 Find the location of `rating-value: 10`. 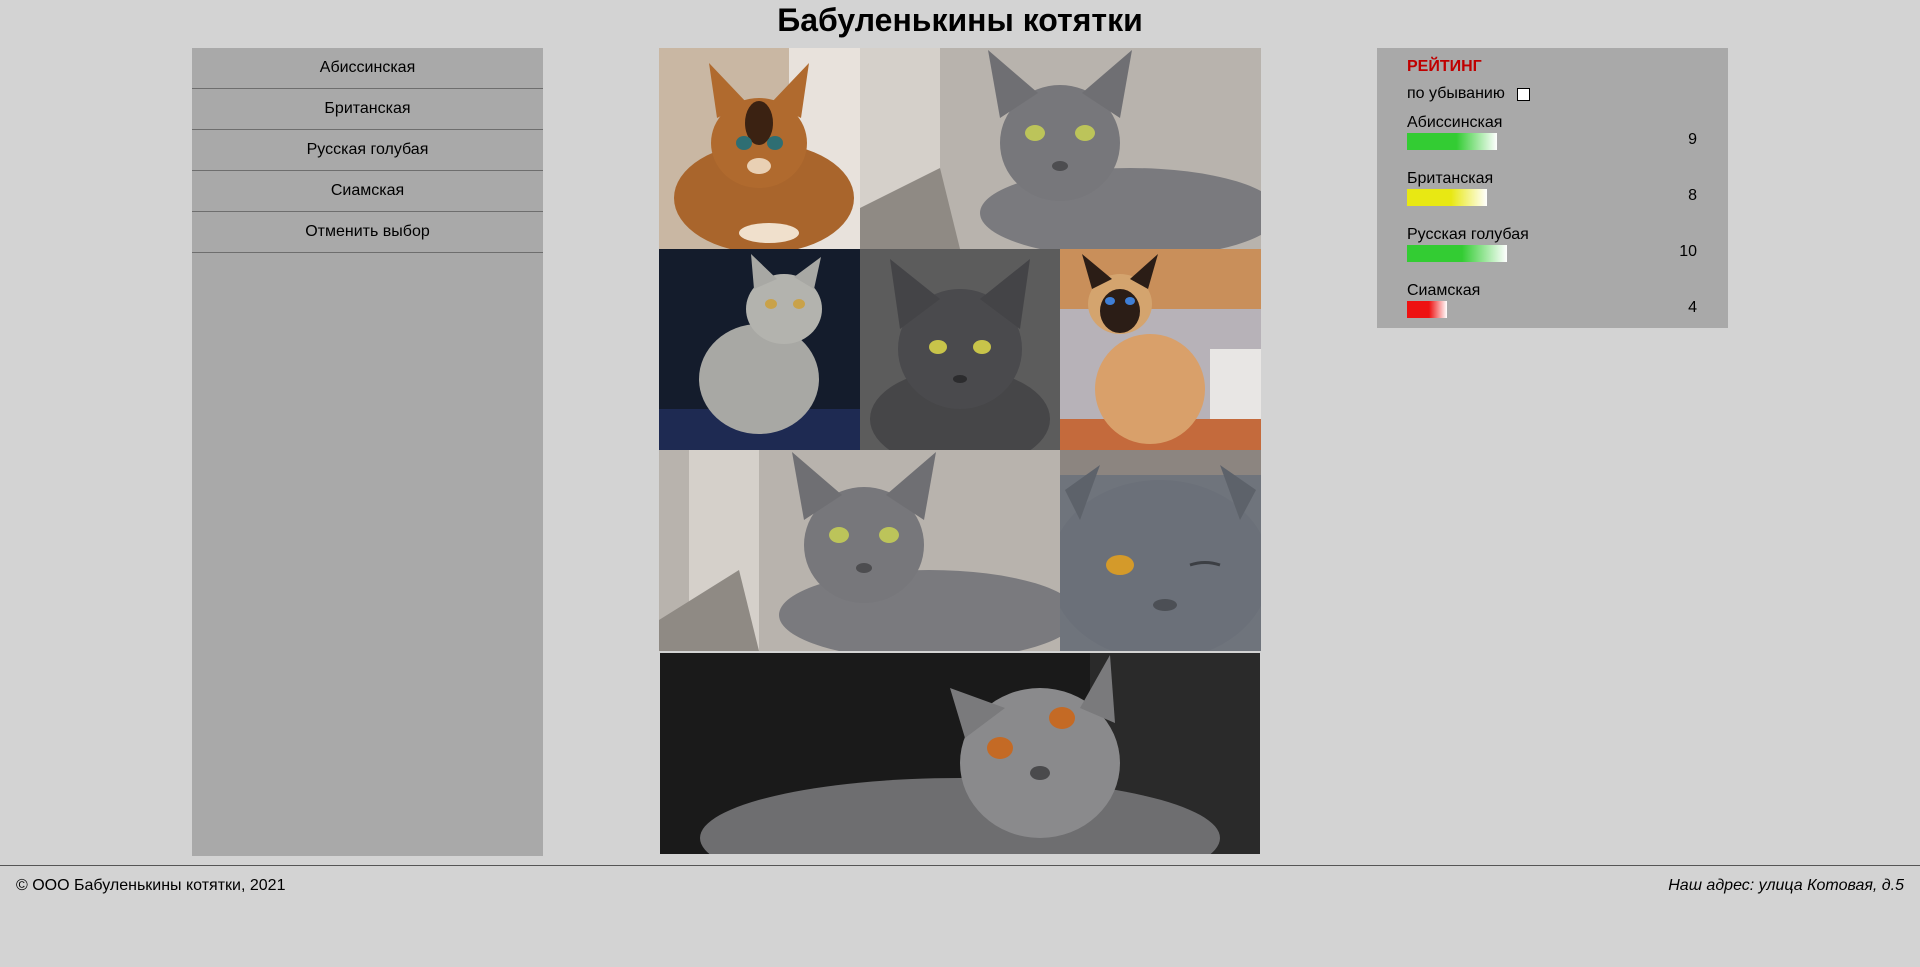

rating-value: 10 is located at coordinates (1688, 251).